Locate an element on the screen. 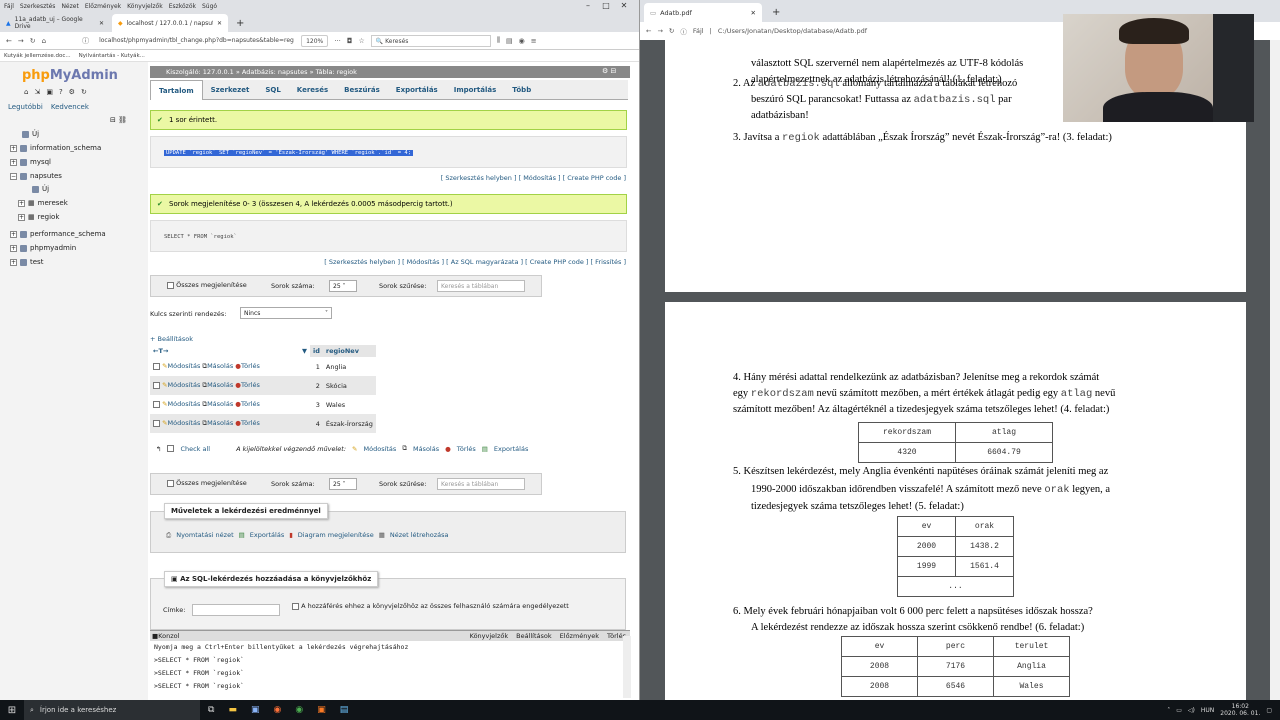 This screenshot has width=1280, height=720. tree-information-schema: + information_schema is located at coordinates (55, 148).